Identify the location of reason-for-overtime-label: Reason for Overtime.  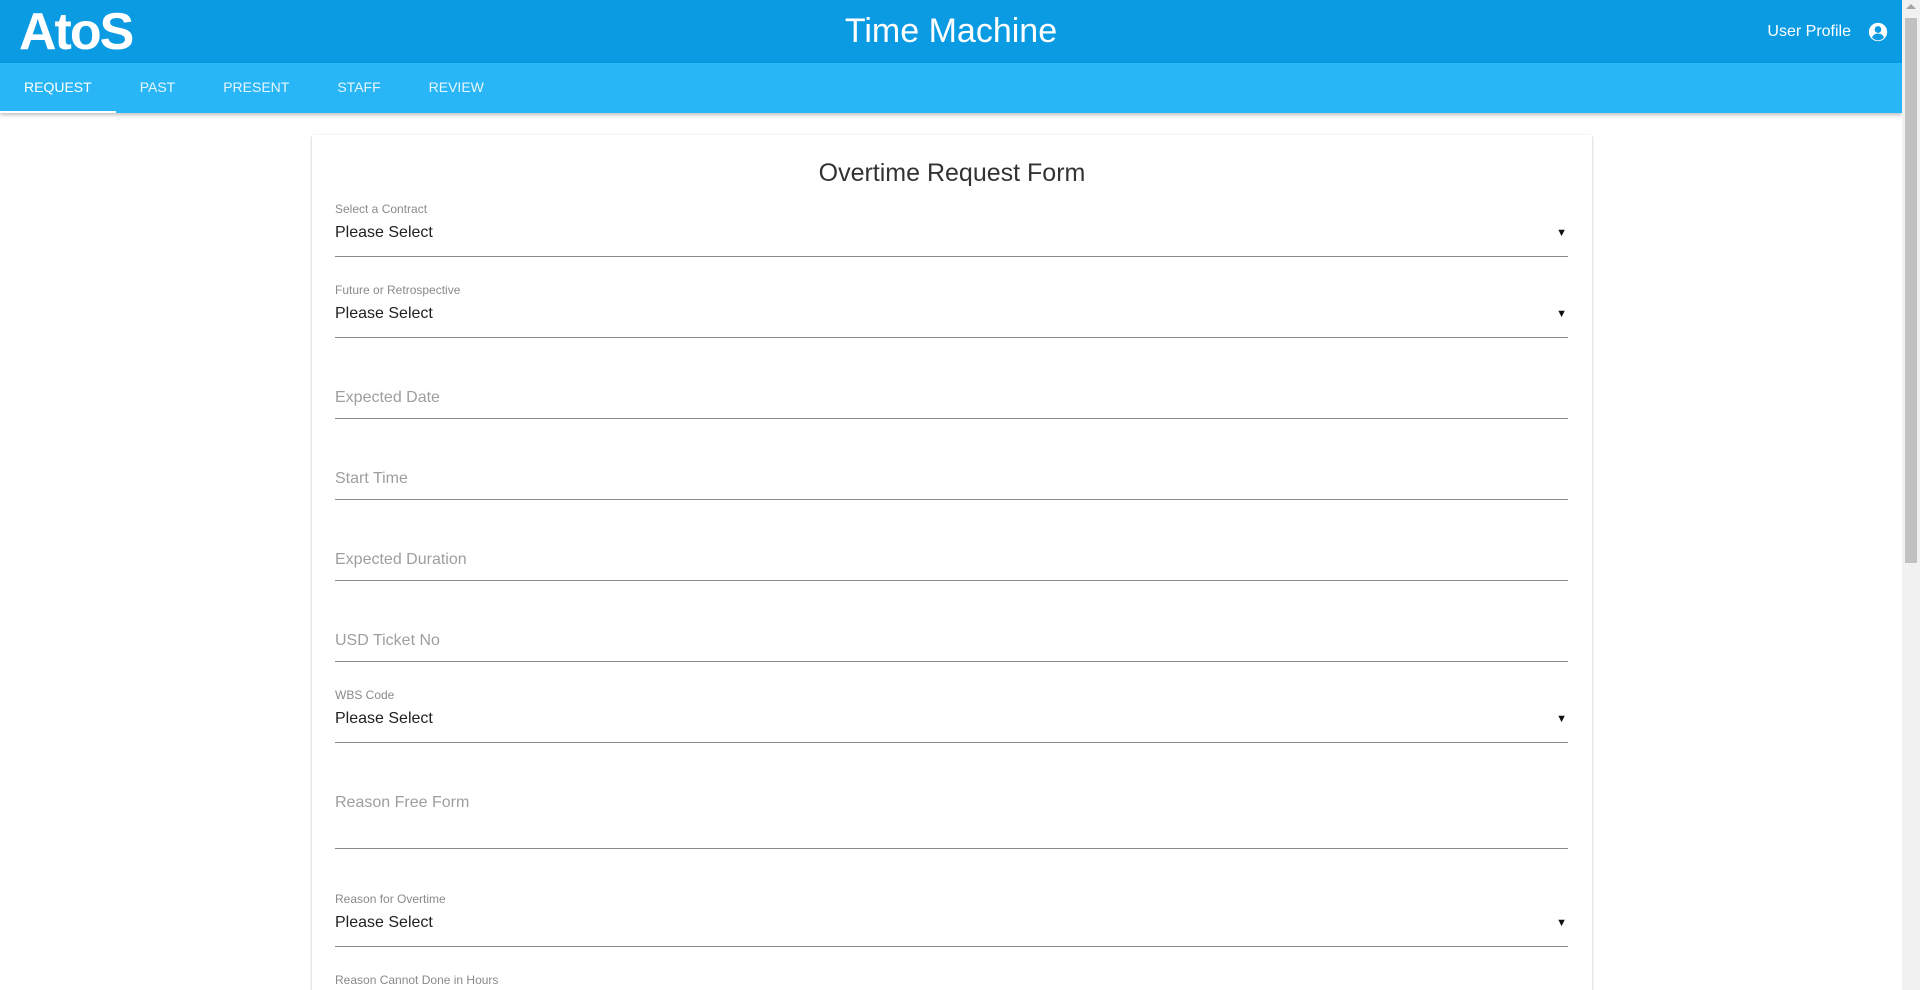
(390, 899).